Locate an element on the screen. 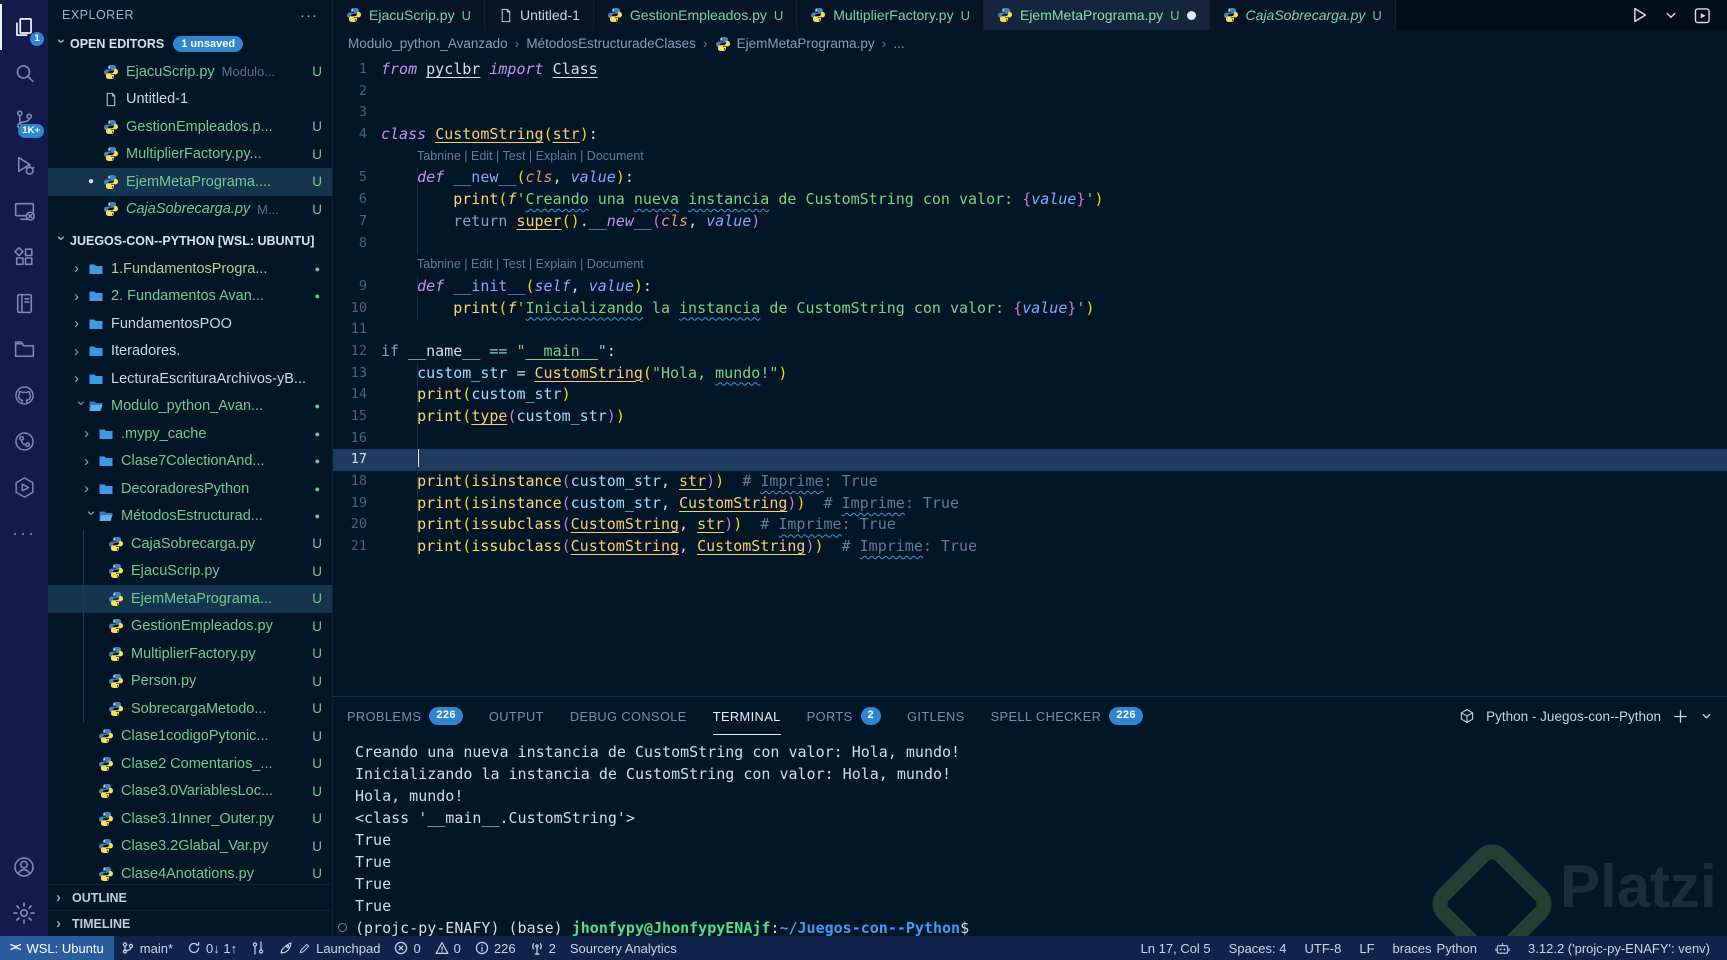  breadcrumb-folder: Modulo_python_Avanzado is located at coordinates (428, 43).